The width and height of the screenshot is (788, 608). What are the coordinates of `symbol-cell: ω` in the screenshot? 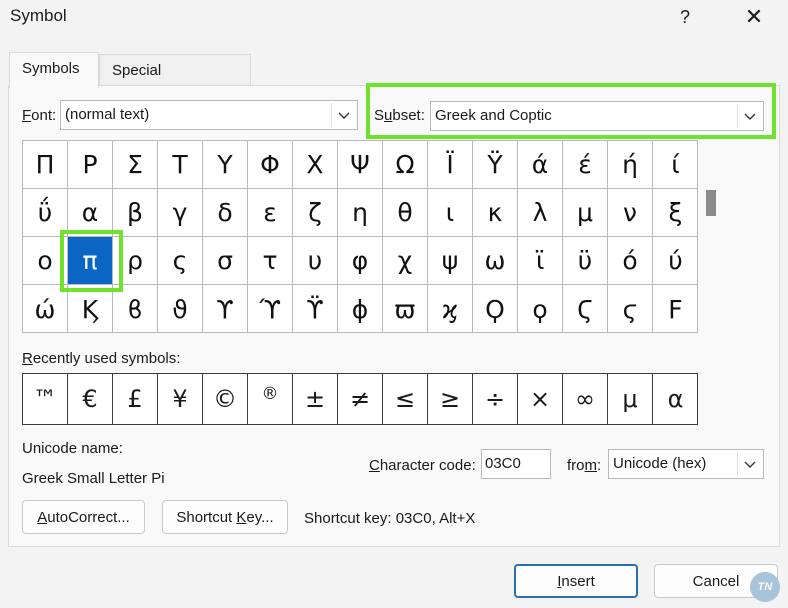 It's located at (495, 261).